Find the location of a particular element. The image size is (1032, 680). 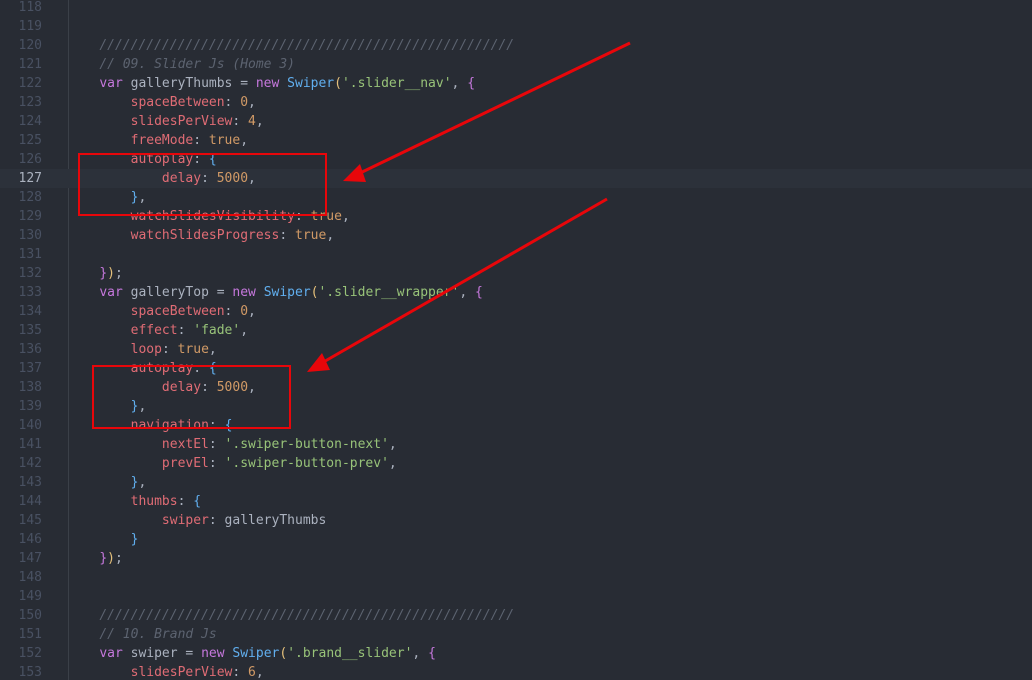

code-line: 132 }); is located at coordinates (516, 273).